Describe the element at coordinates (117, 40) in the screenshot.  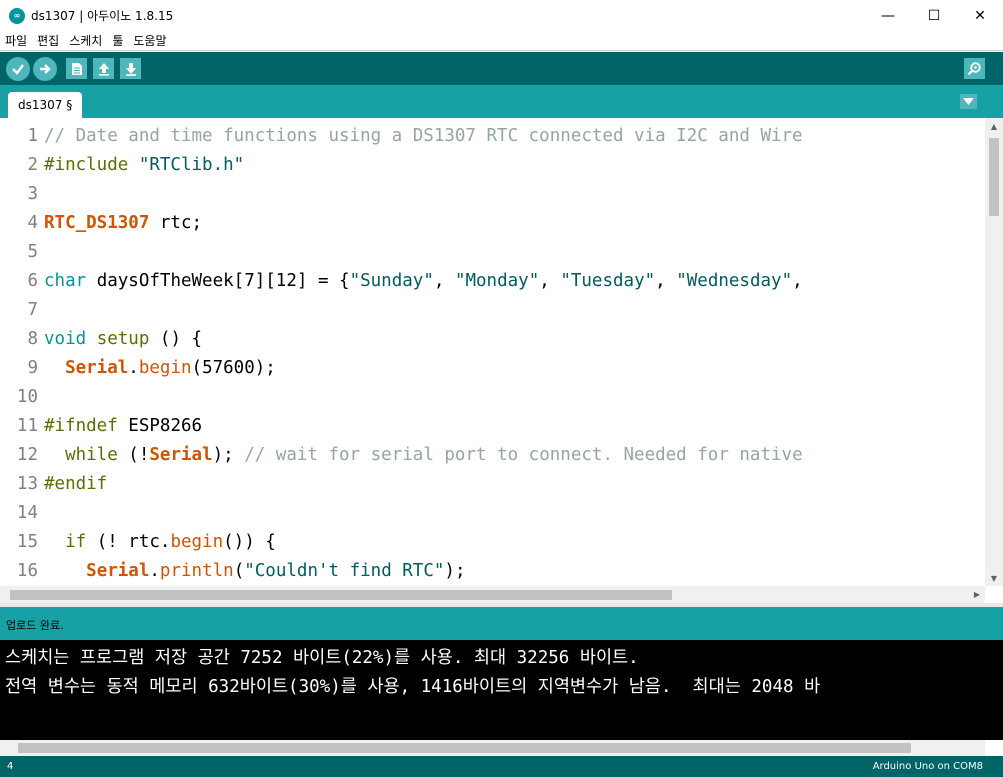
I see `menu-tools: 툴` at that location.